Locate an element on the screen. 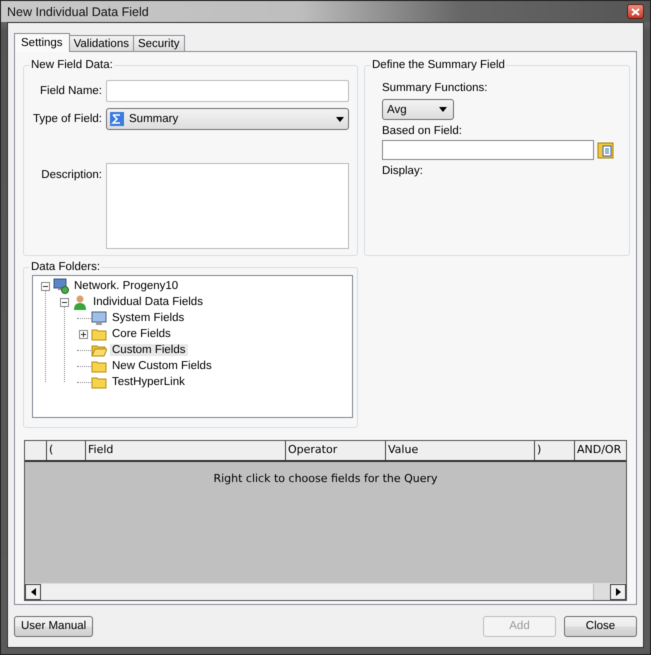 Image resolution: width=651 pixels, height=655 pixels. tab: Validations is located at coordinates (101, 43).